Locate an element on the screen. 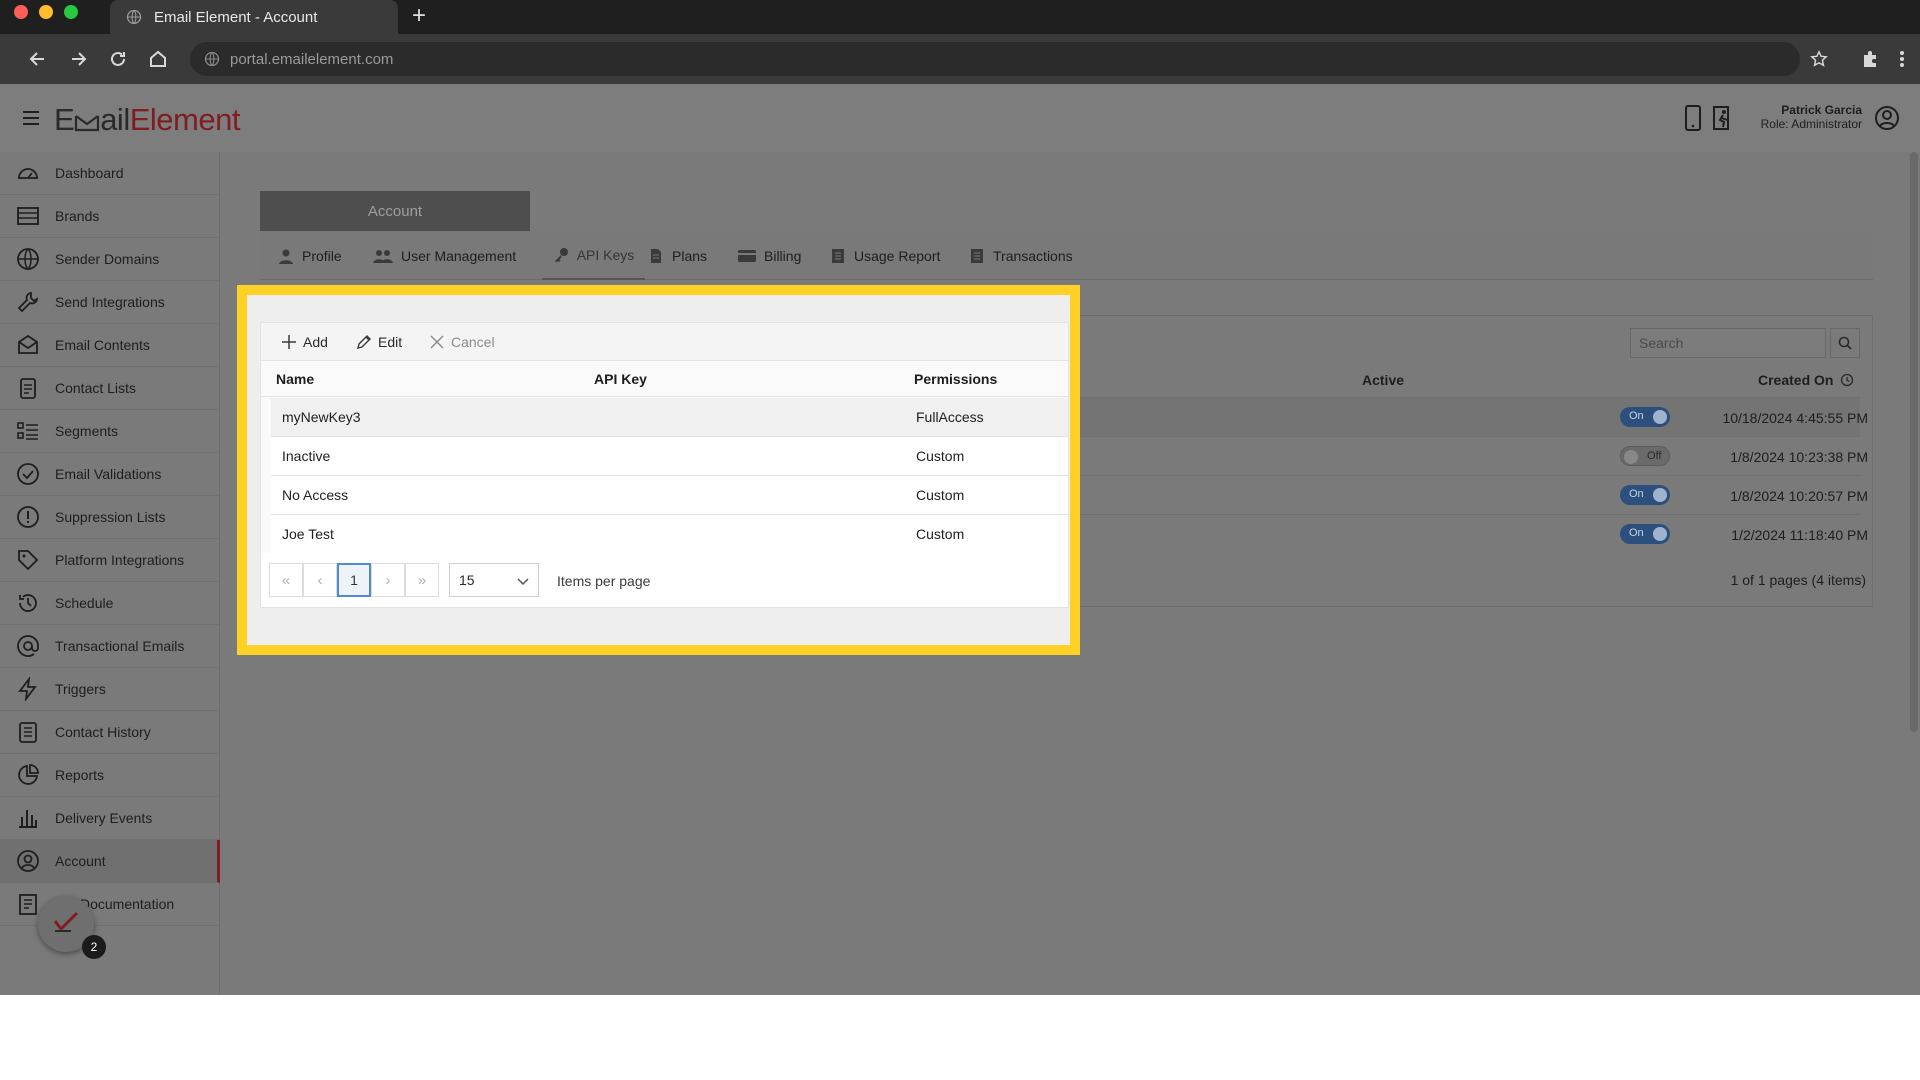 The height and width of the screenshot is (1080, 1920). table-row: Joe Test Custom is located at coordinates (669, 534).